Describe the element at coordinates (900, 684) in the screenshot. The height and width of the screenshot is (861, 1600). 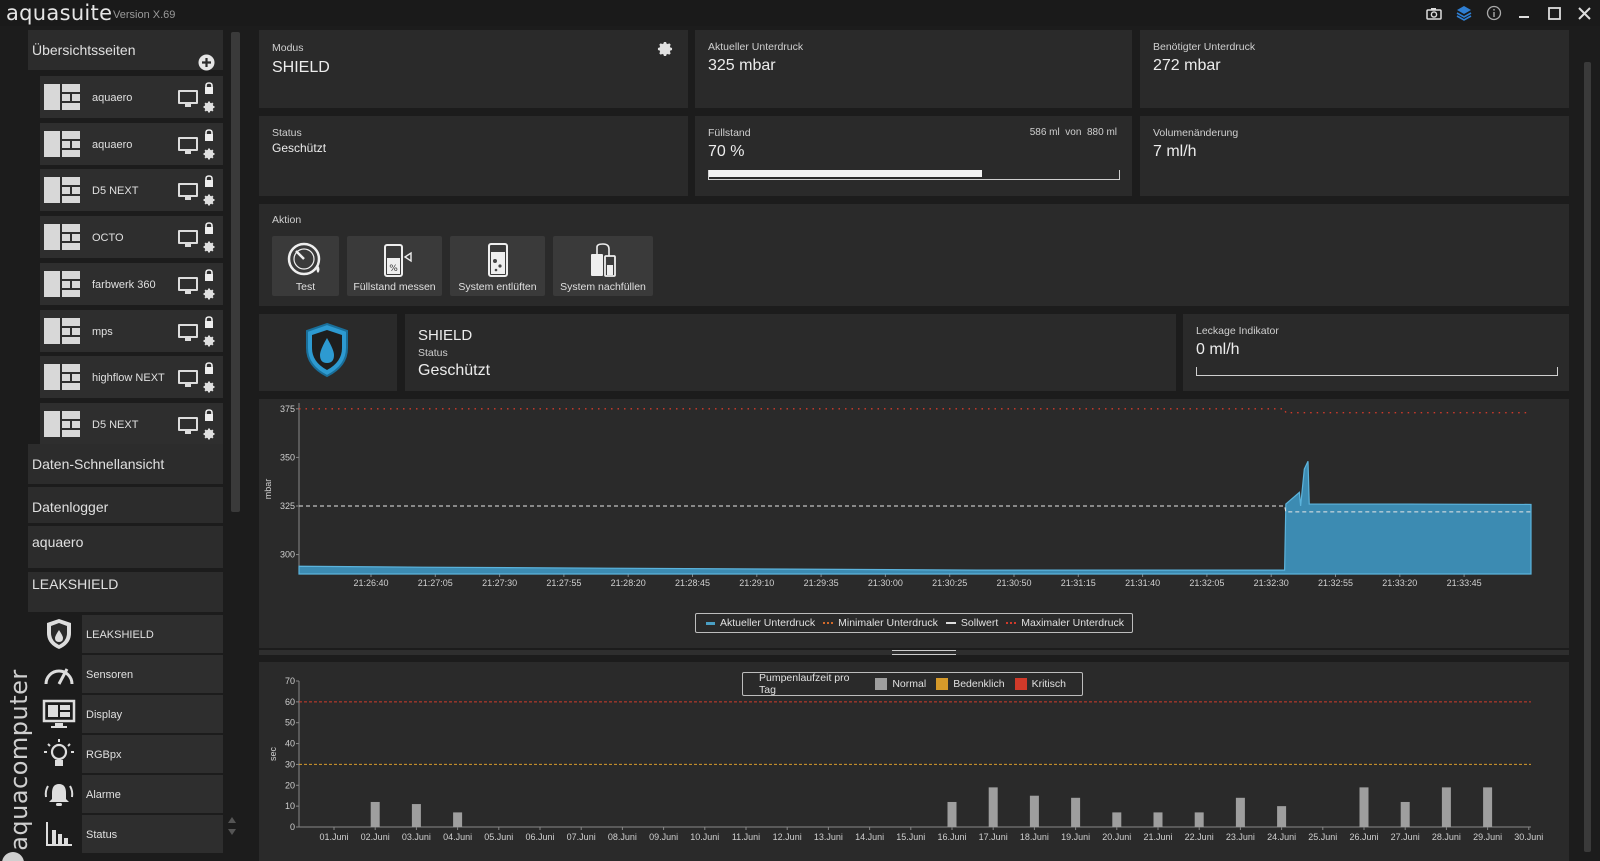
I see `legend-normal: Normal` at that location.